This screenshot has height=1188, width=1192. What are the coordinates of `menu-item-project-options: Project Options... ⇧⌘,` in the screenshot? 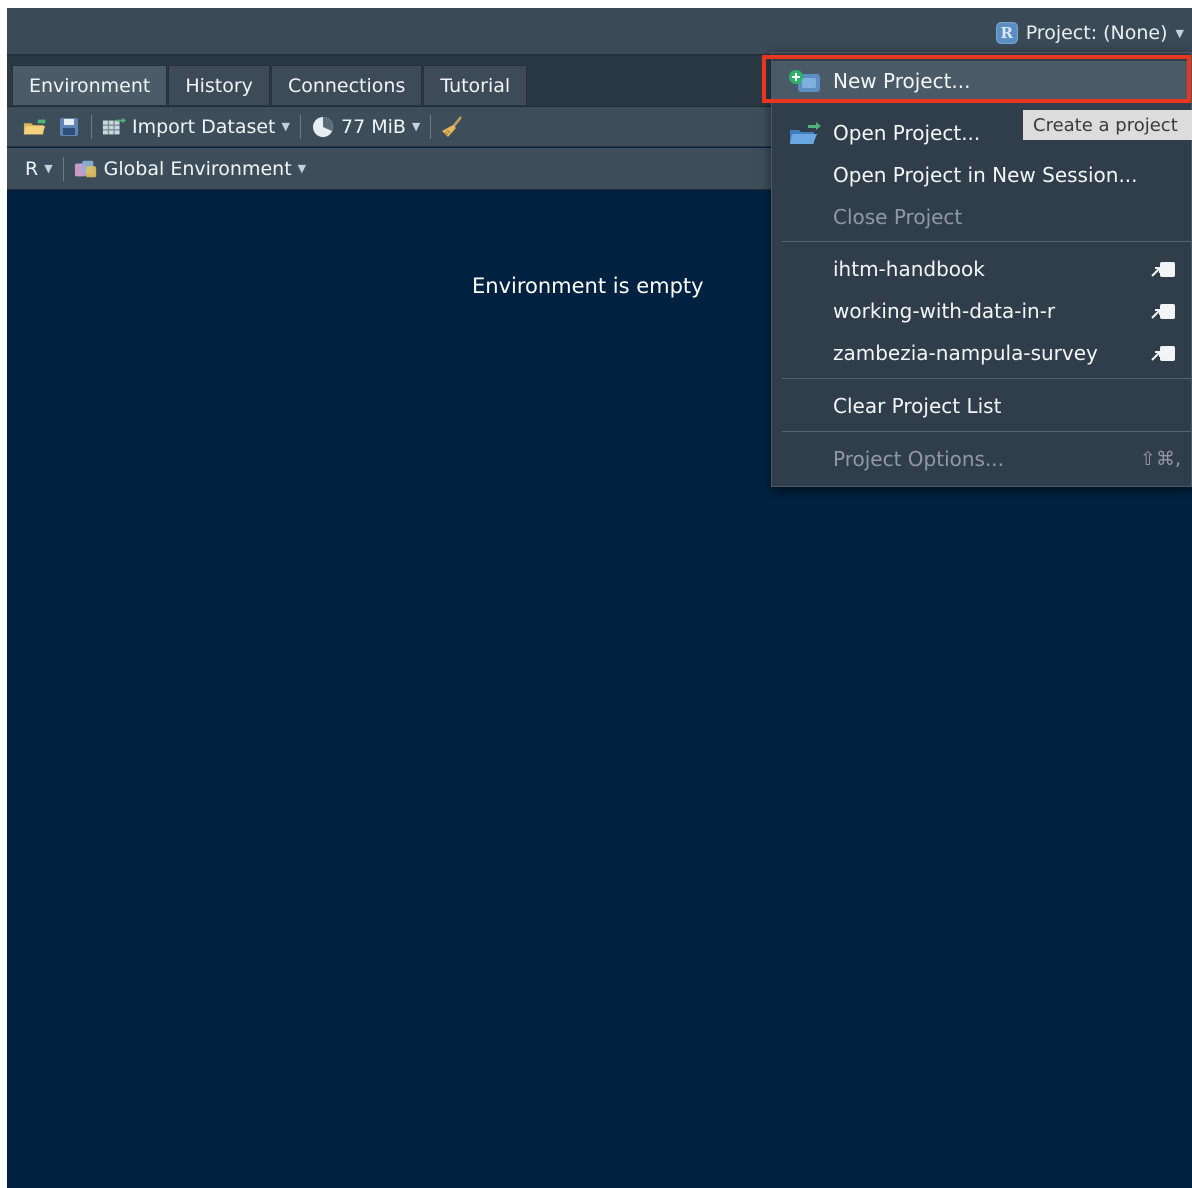 It's located at (981, 459).